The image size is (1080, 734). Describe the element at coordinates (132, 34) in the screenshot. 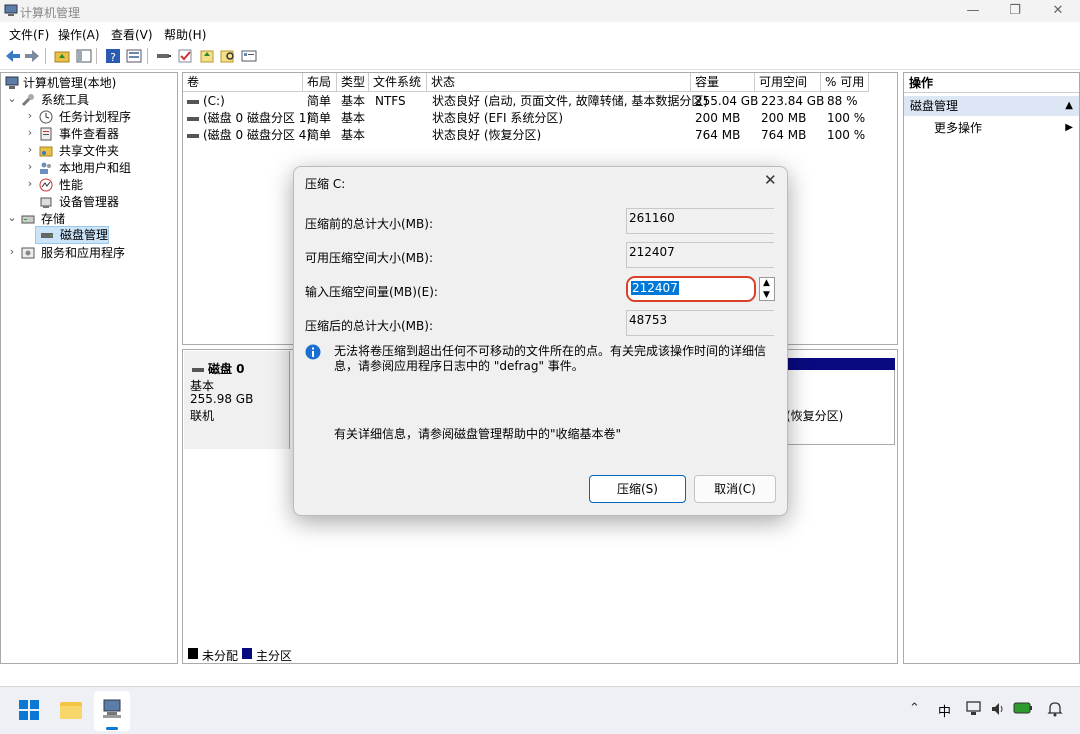

I see `menu-view: 查看(V)` at that location.